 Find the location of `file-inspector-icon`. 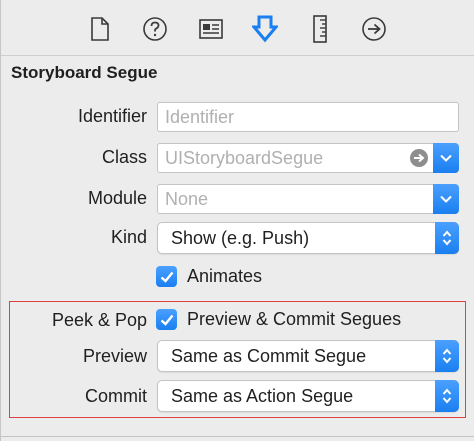

file-inspector-icon is located at coordinates (100, 29).